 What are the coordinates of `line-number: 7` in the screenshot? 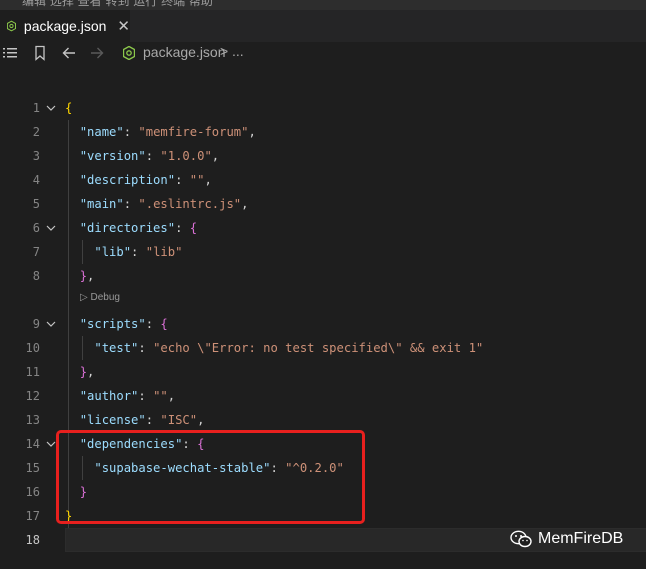 It's located at (36, 252).